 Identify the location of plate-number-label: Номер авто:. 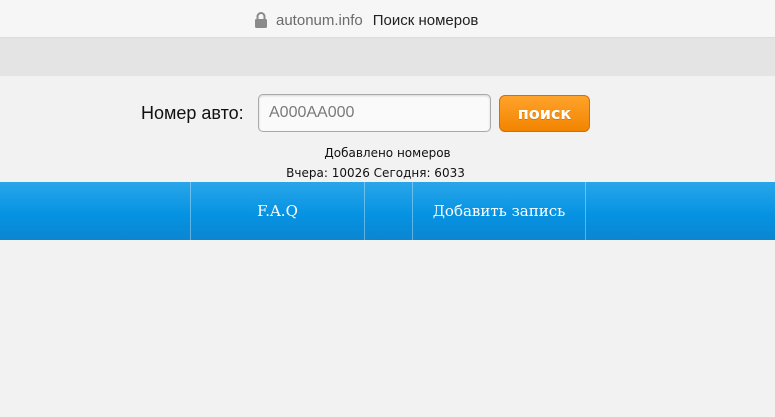
(192, 113).